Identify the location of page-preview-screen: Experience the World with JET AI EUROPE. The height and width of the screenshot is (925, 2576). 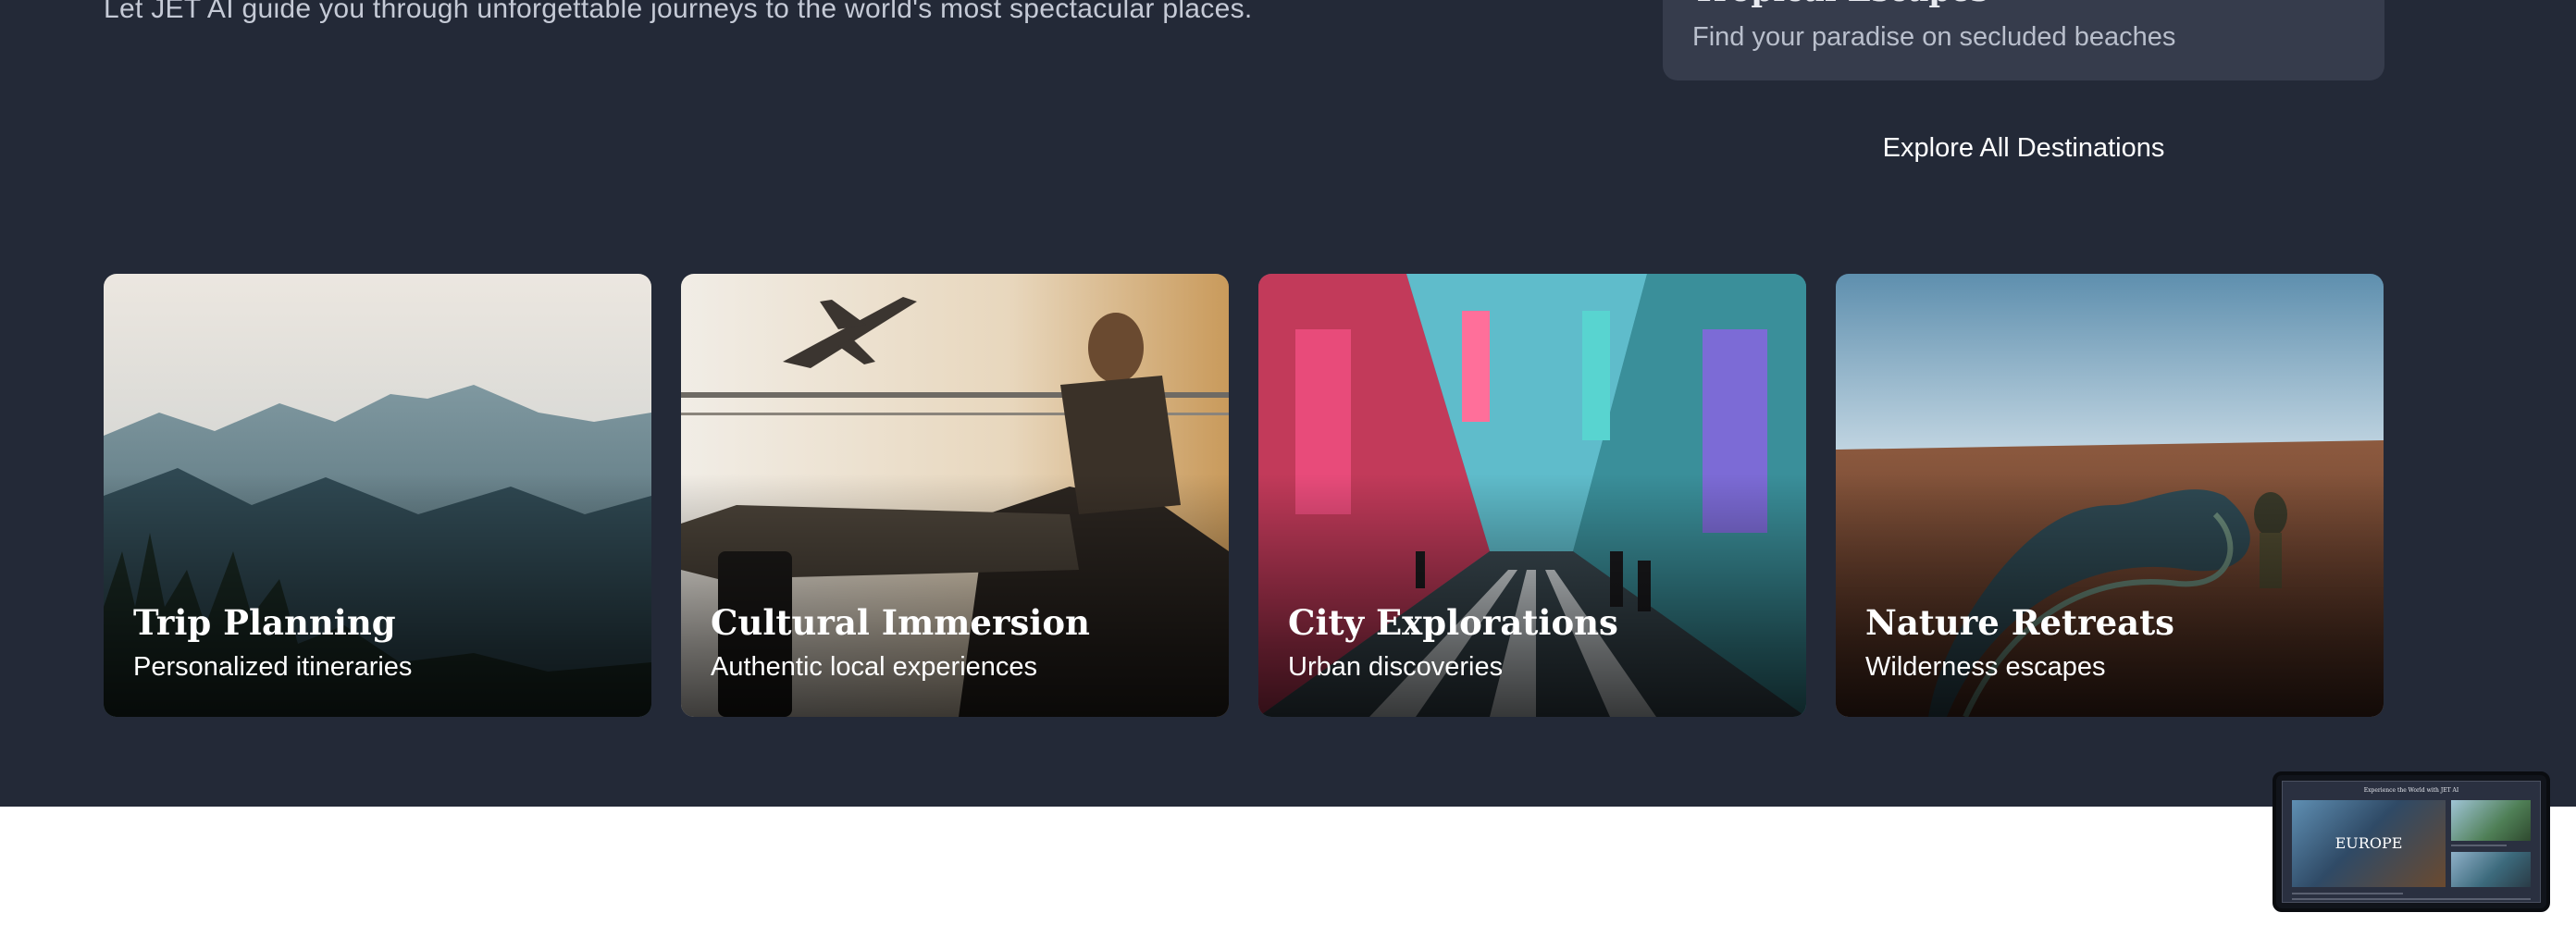
(2412, 842).